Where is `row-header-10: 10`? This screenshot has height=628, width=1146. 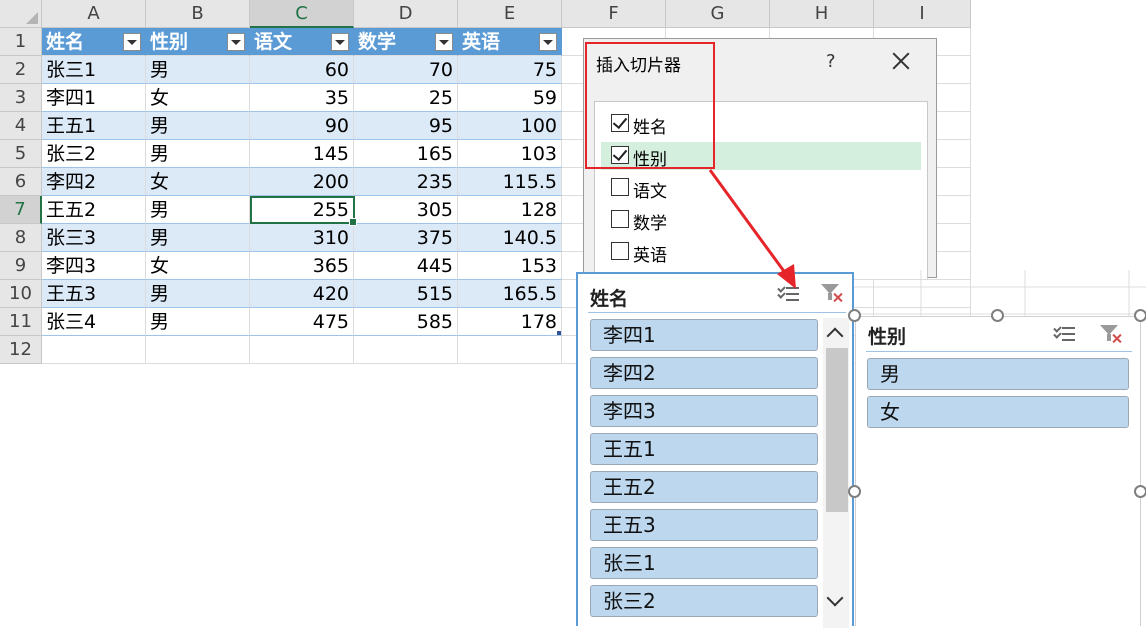 row-header-10: 10 is located at coordinates (21, 294).